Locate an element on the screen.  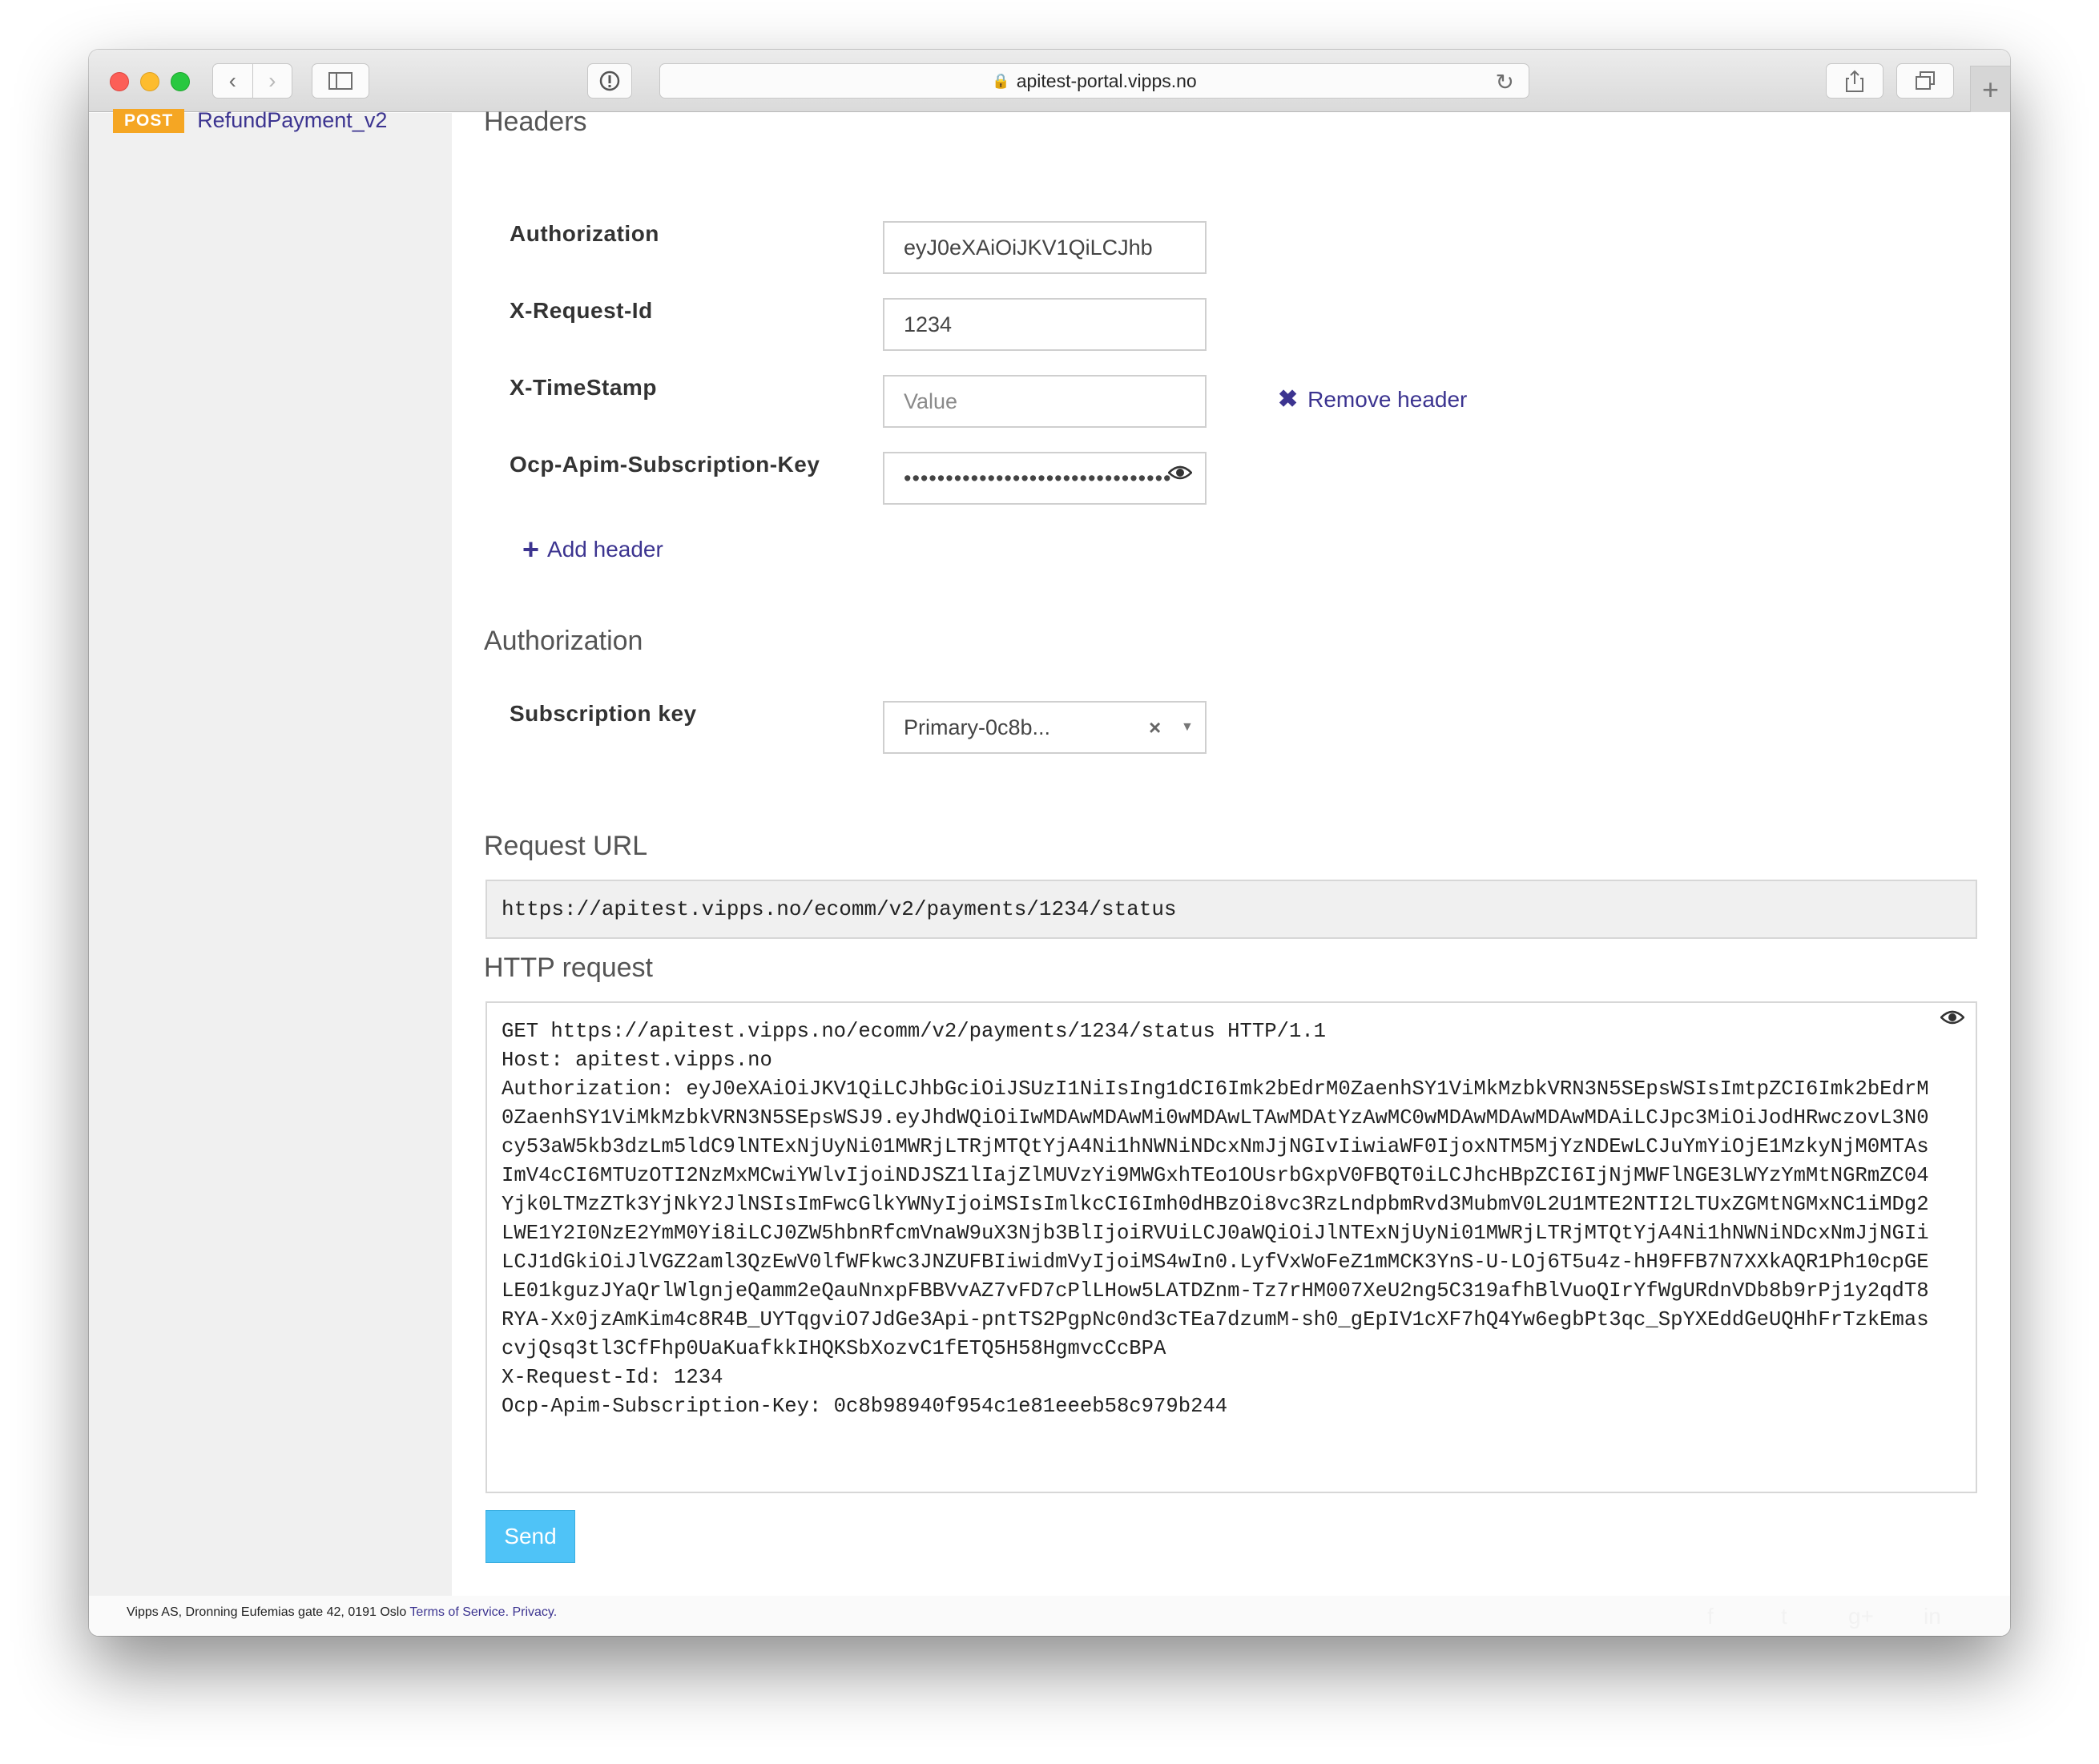
sidebar-toggle-button is located at coordinates (340, 81).